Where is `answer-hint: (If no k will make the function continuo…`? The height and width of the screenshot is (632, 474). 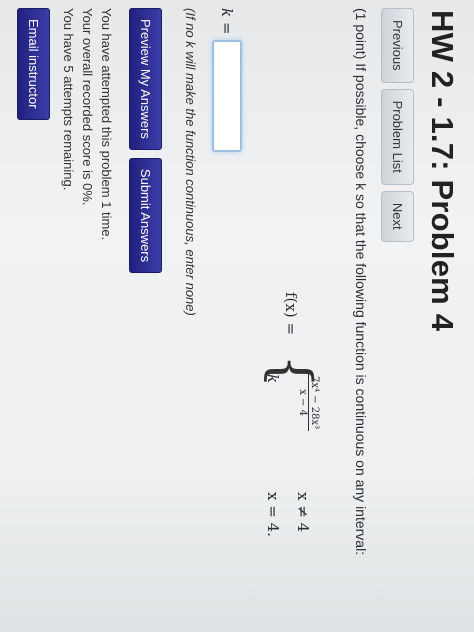
answer-hint: (If no k will make the function continuo… is located at coordinates (190, 162).